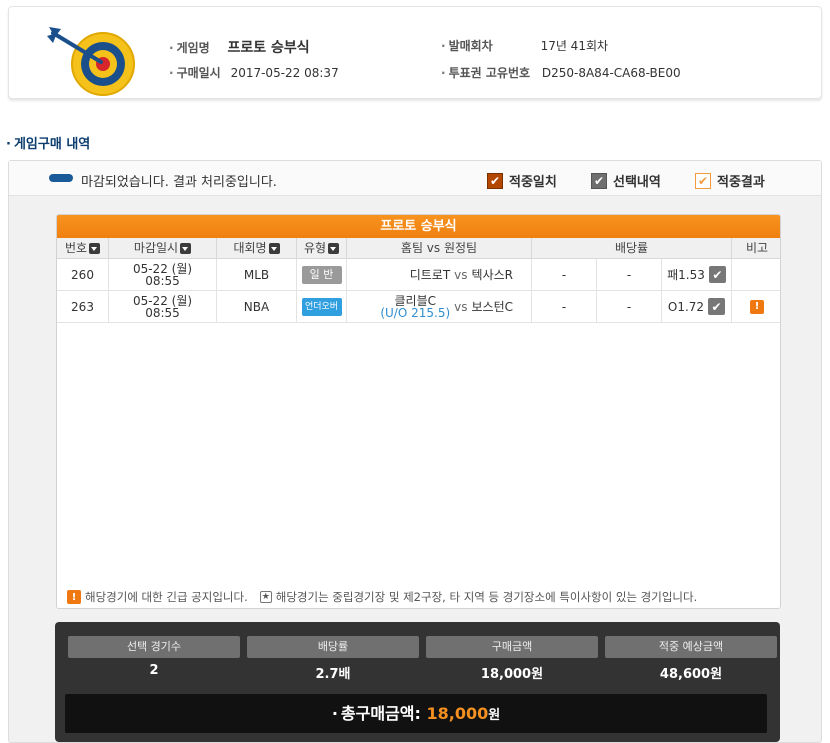 The width and height of the screenshot is (830, 743). Describe the element at coordinates (691, 674) in the screenshot. I see `expected-payout: 48,600원` at that location.